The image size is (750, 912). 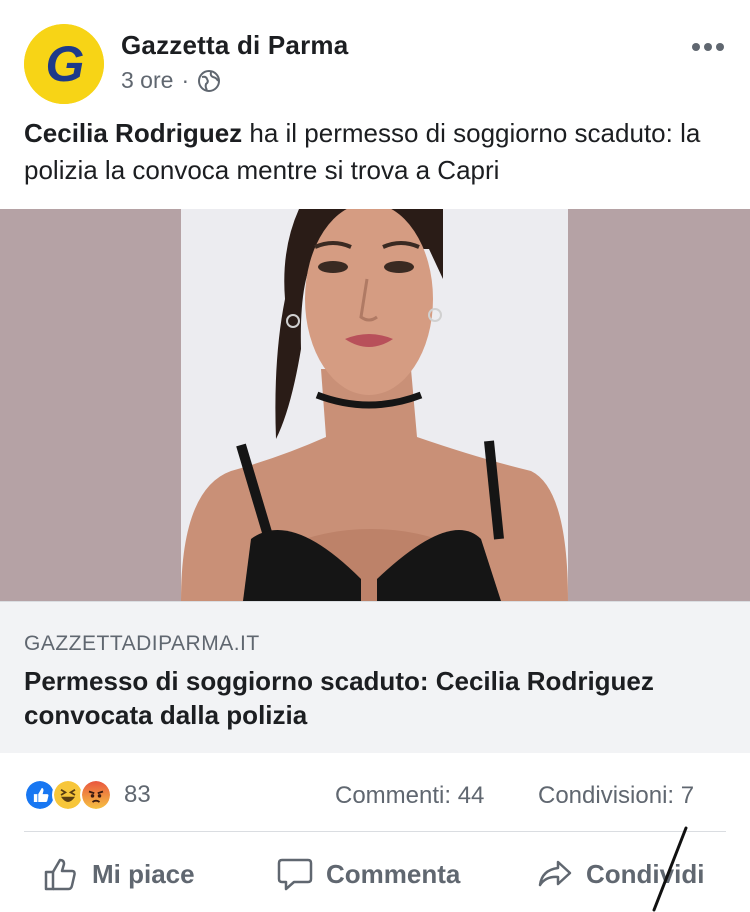 I want to click on link-domain: GAZZETTADIPARMA.IT, so click(x=142, y=643).